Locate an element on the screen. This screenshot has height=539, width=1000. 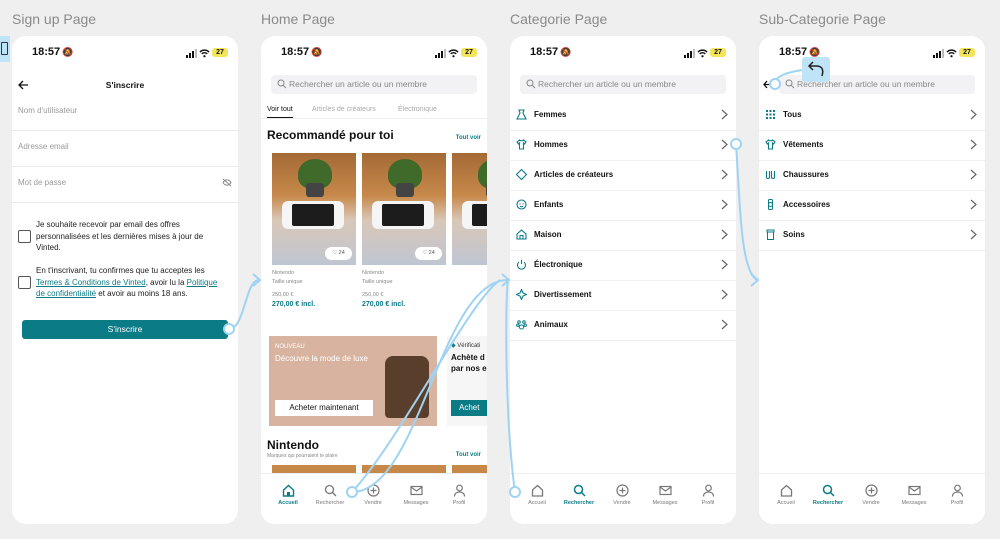
tab-createurs: Articles de créateurs is located at coordinates (344, 109).